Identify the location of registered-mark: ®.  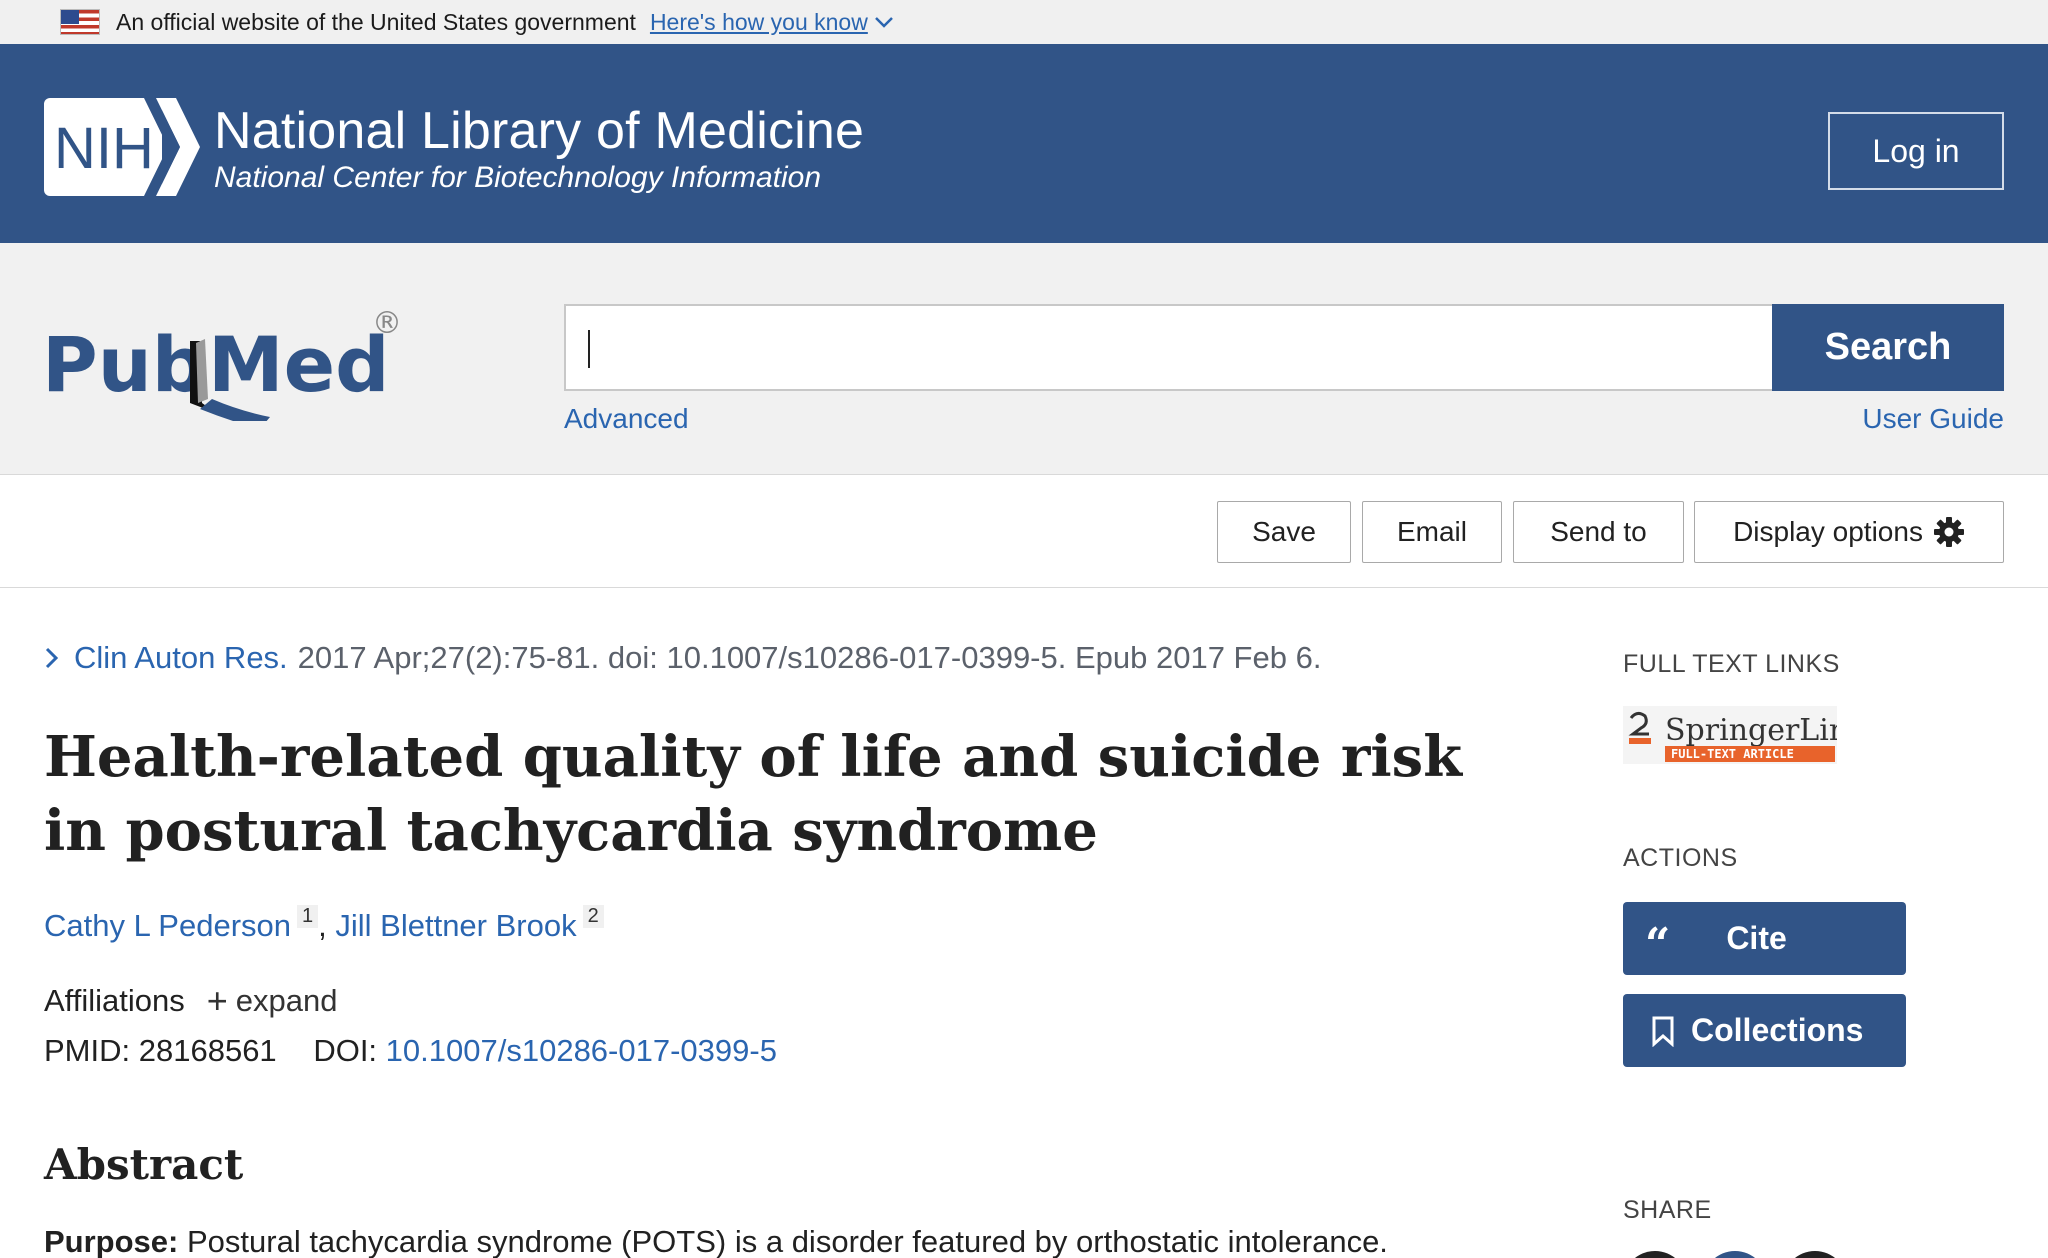
(387, 323).